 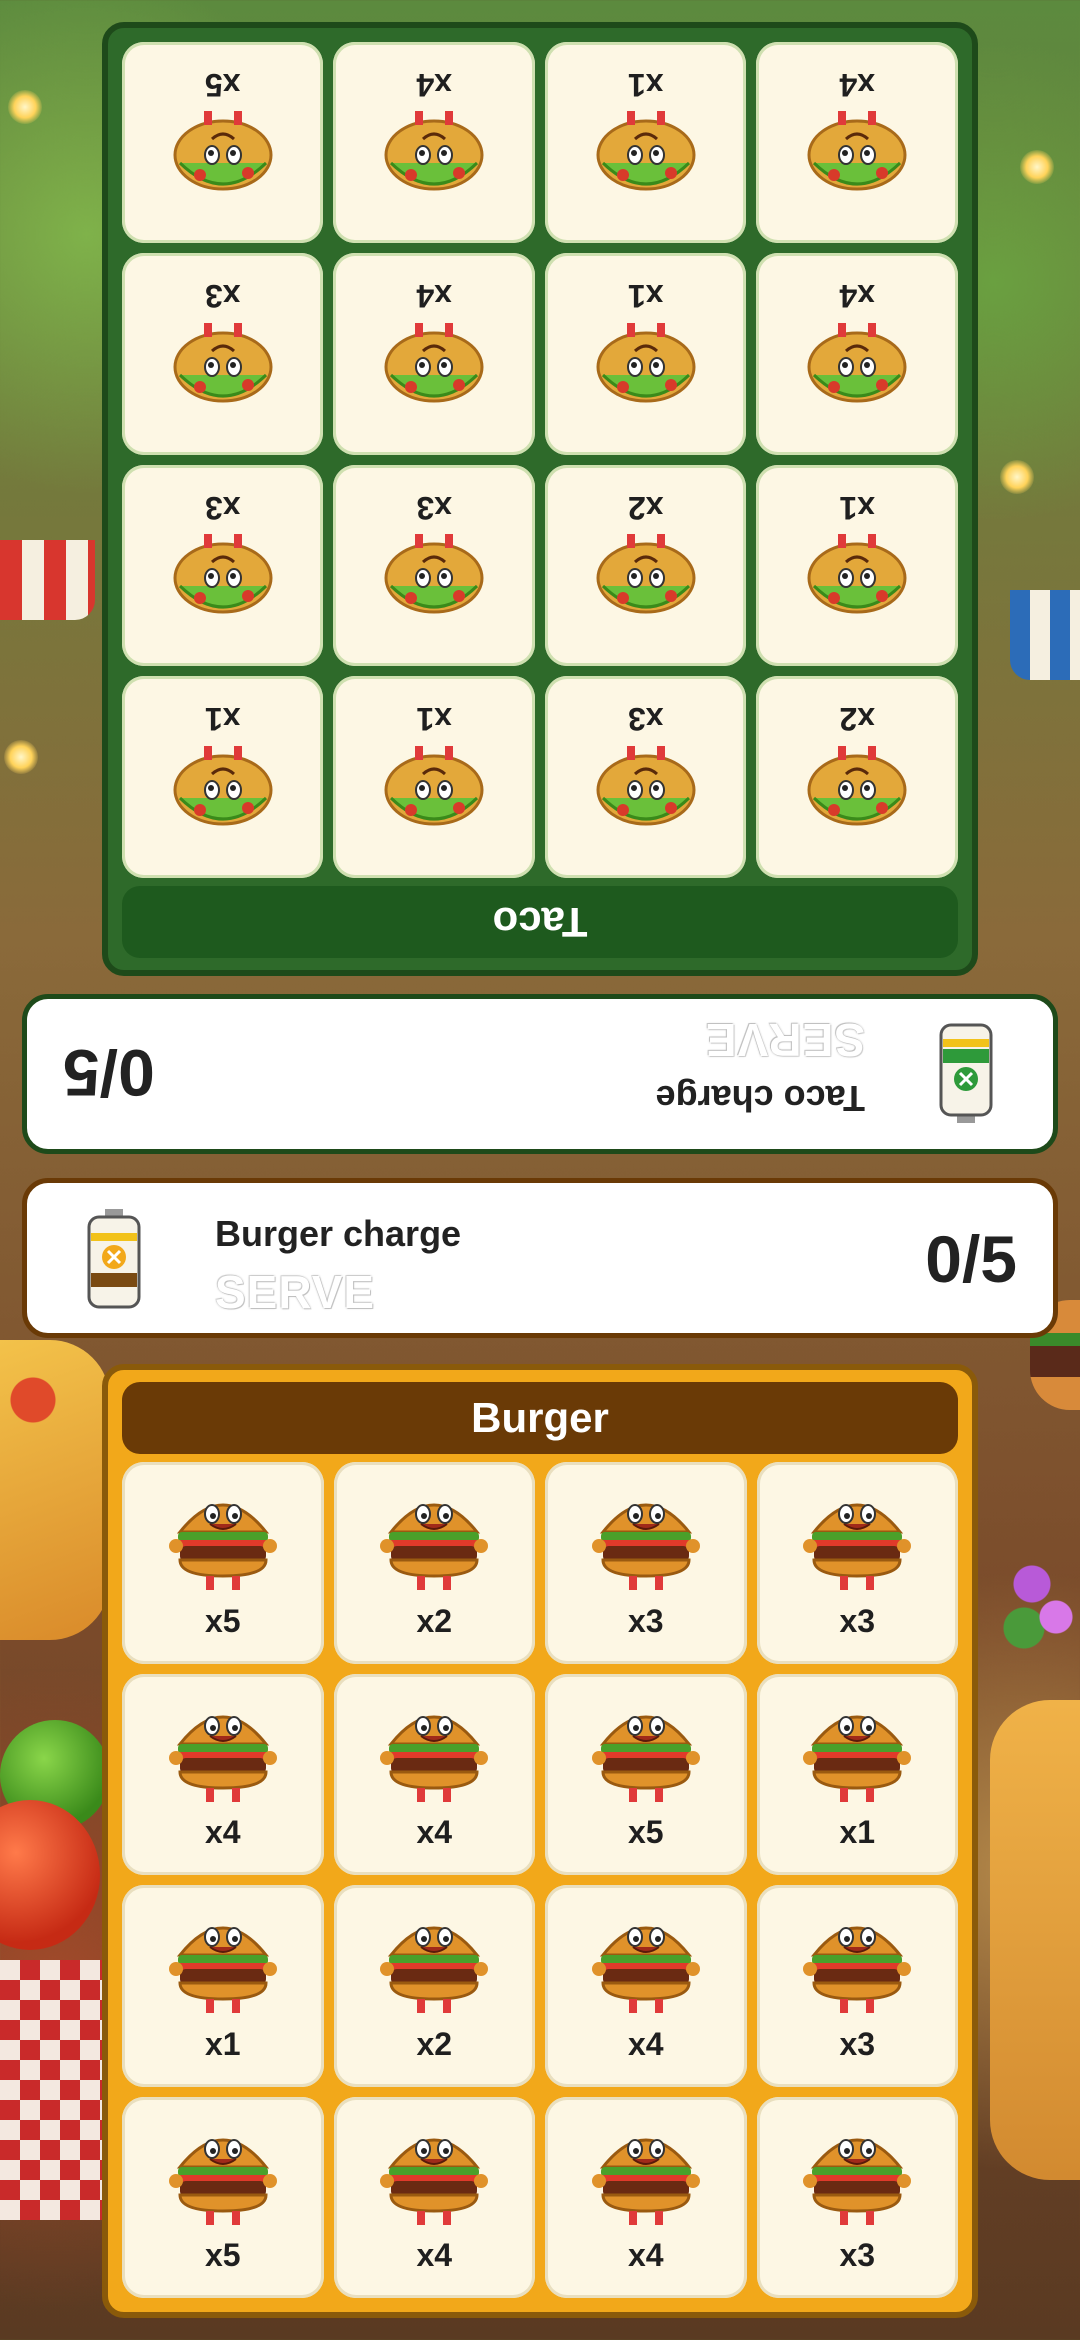 I want to click on market-awning-right, so click(x=1045, y=635).